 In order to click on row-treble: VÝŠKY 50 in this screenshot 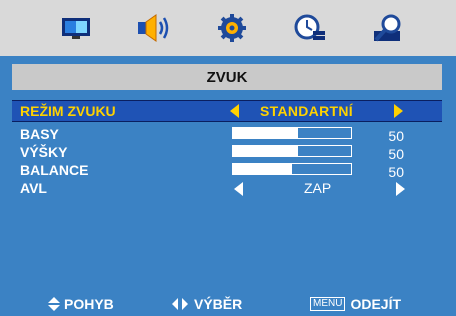, I will do `click(227, 152)`.